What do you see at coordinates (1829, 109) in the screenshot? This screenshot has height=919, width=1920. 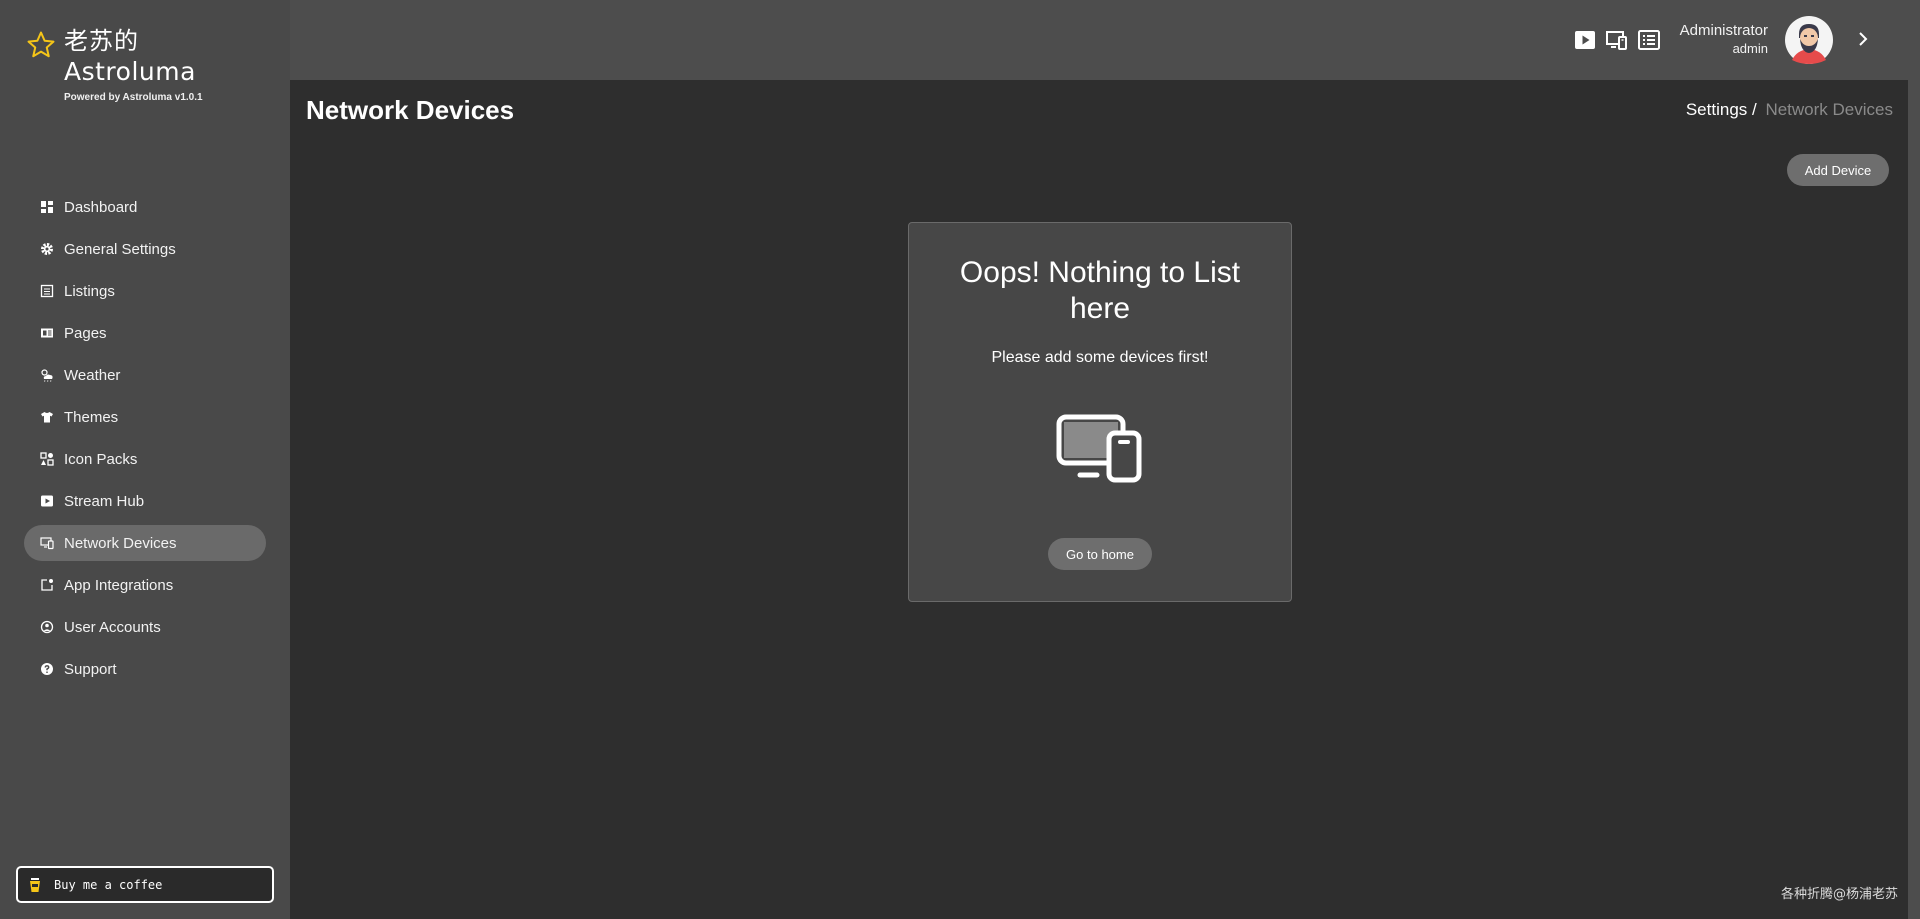 I see `breadcrumb-current: Network Devices` at bounding box center [1829, 109].